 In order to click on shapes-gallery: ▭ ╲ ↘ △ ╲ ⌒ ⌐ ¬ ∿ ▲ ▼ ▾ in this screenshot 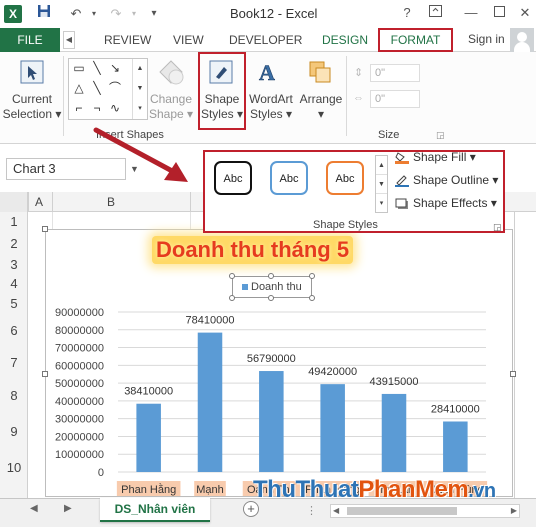, I will do `click(108, 89)`.